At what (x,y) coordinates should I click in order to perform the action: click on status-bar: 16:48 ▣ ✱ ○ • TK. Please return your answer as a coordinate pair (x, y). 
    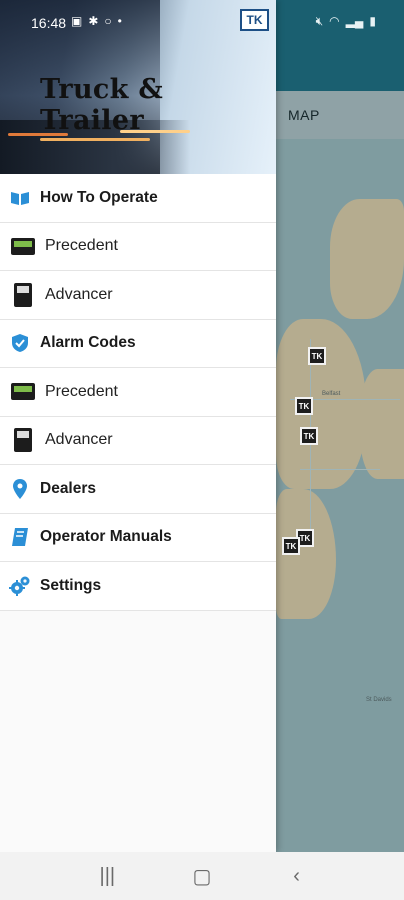
    Looking at the image, I should click on (202, 18).